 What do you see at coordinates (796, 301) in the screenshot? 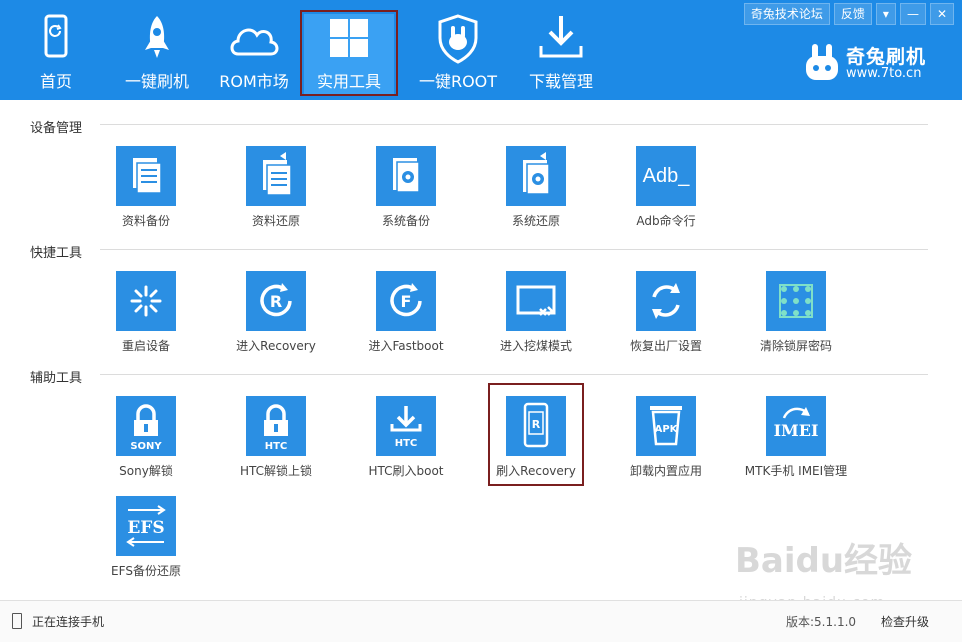
I see `pattern-lock-icon` at bounding box center [796, 301].